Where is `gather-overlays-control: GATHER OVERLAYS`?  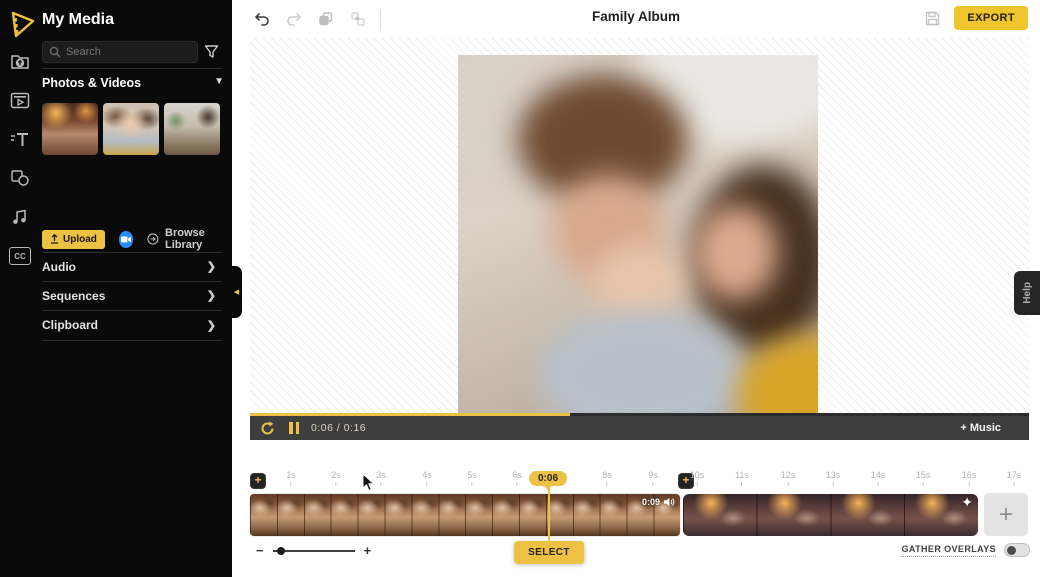 gather-overlays-control: GATHER OVERLAYS is located at coordinates (965, 550).